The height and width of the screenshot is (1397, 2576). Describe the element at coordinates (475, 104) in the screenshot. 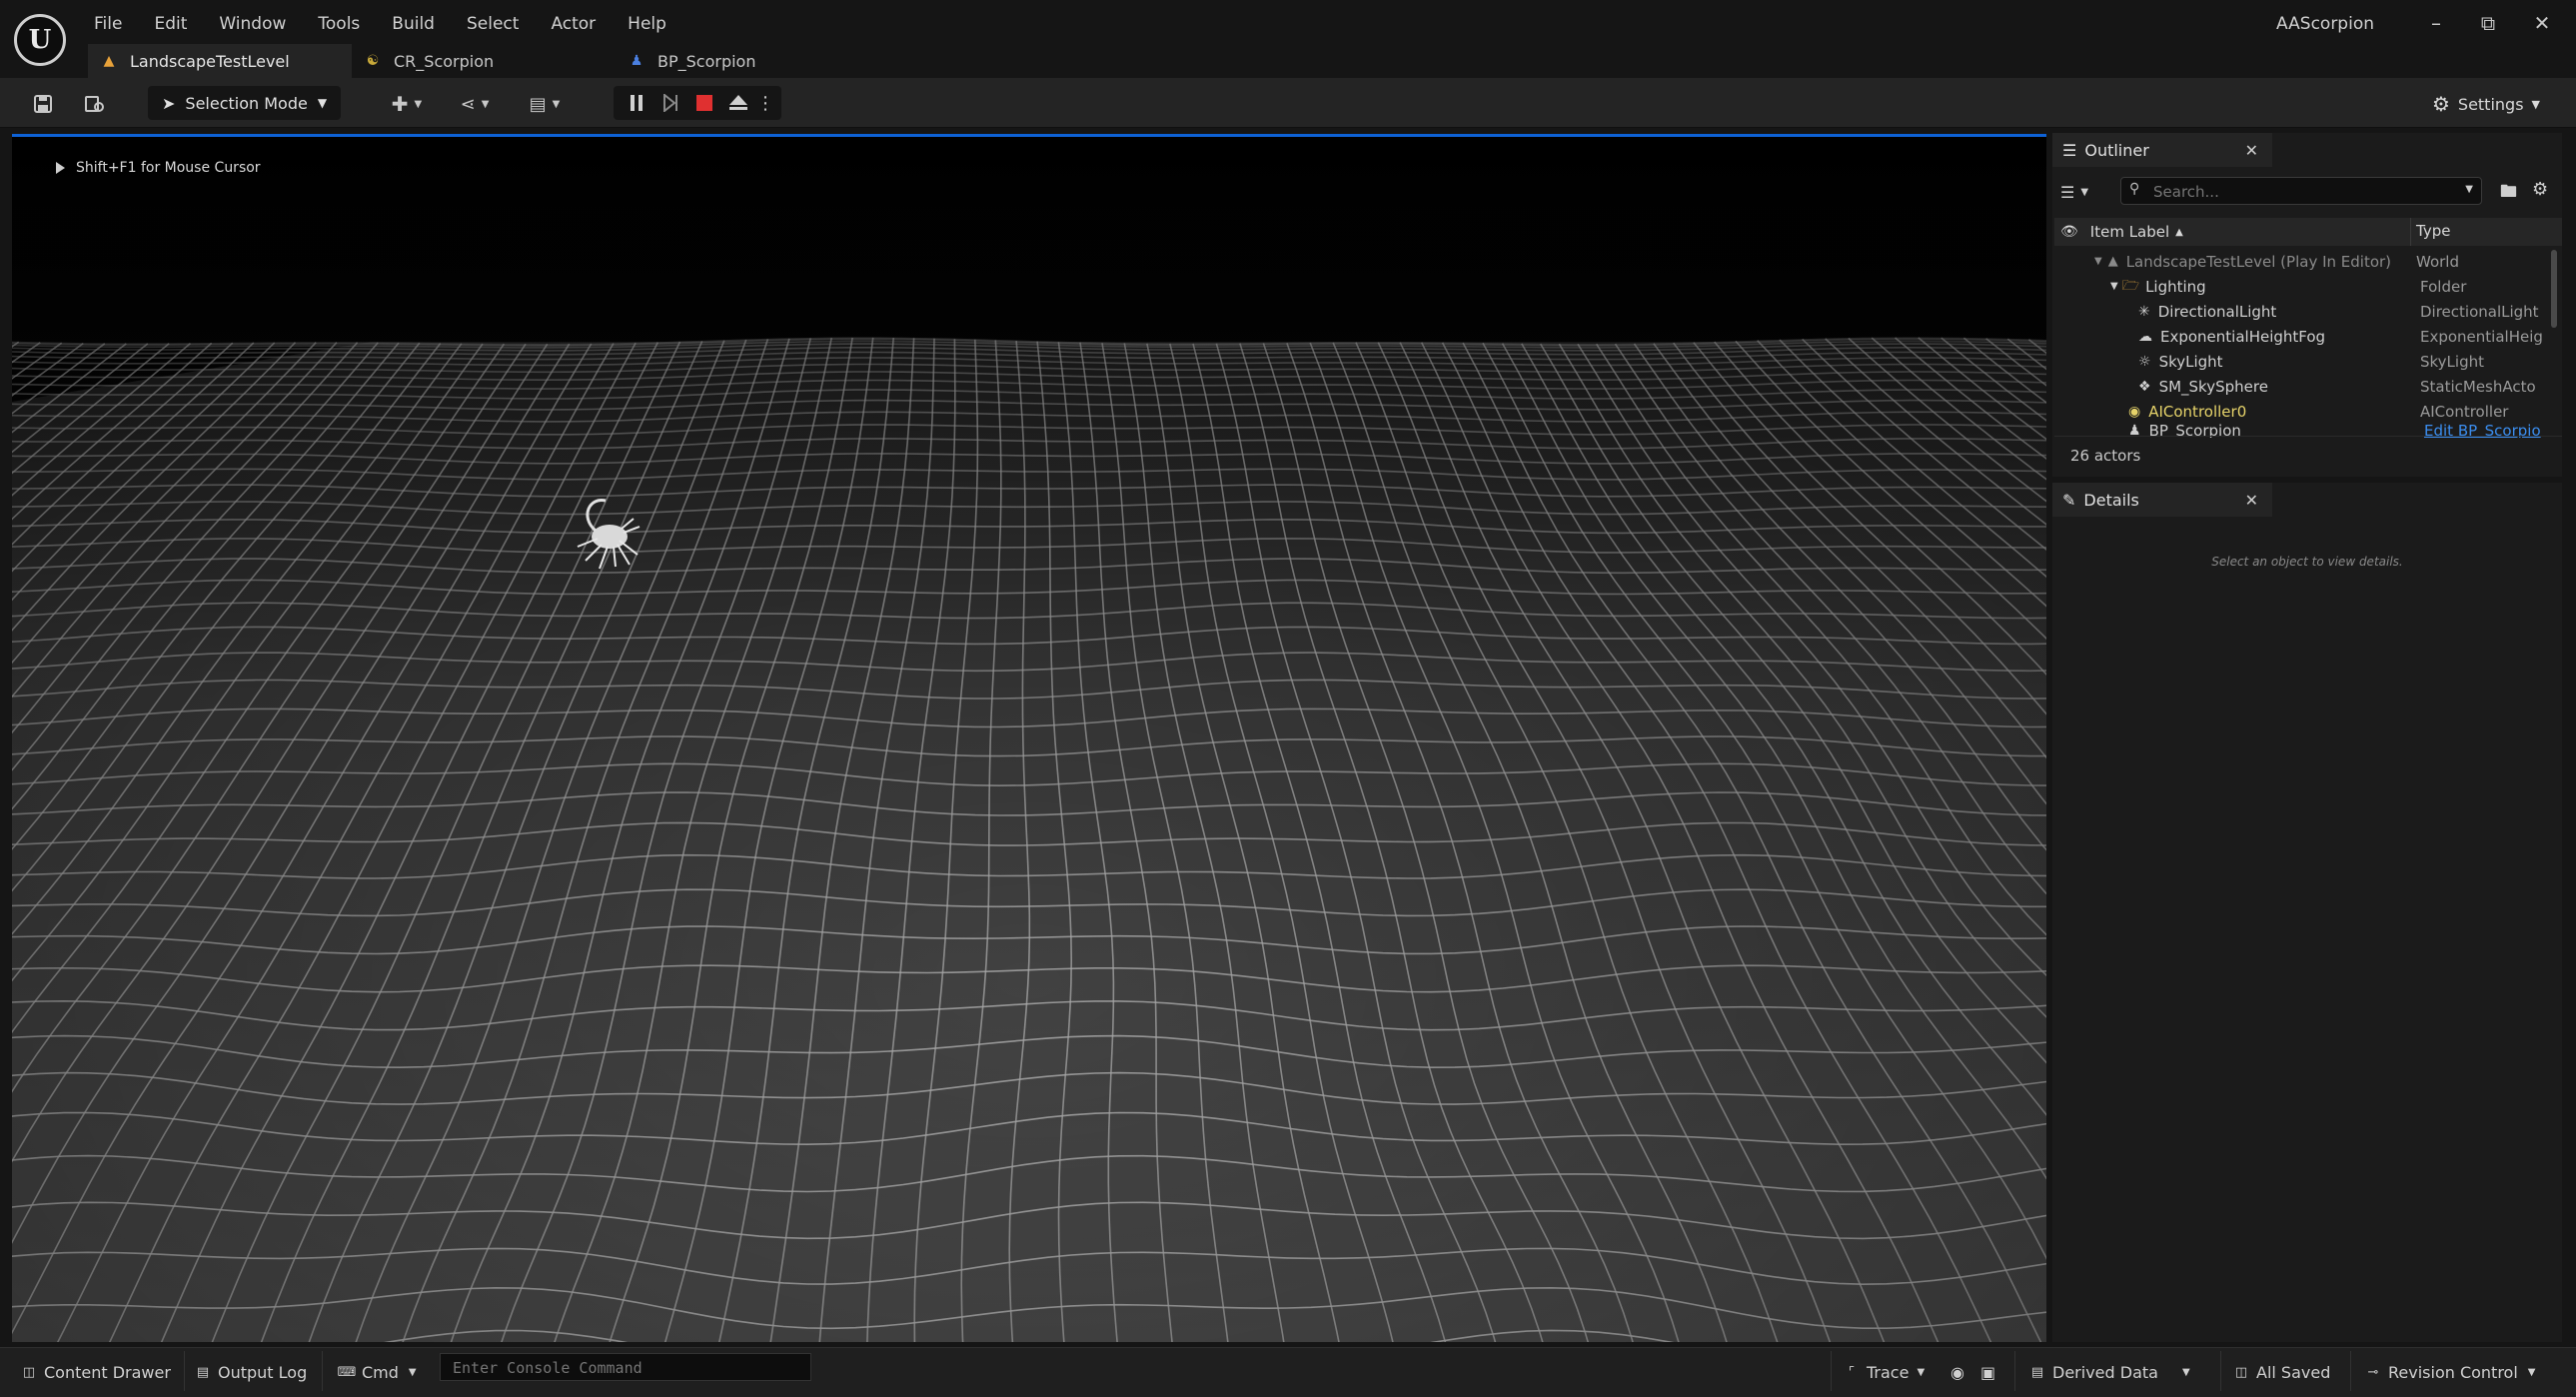

I see `blueprints-button: ⋖ ▼` at that location.